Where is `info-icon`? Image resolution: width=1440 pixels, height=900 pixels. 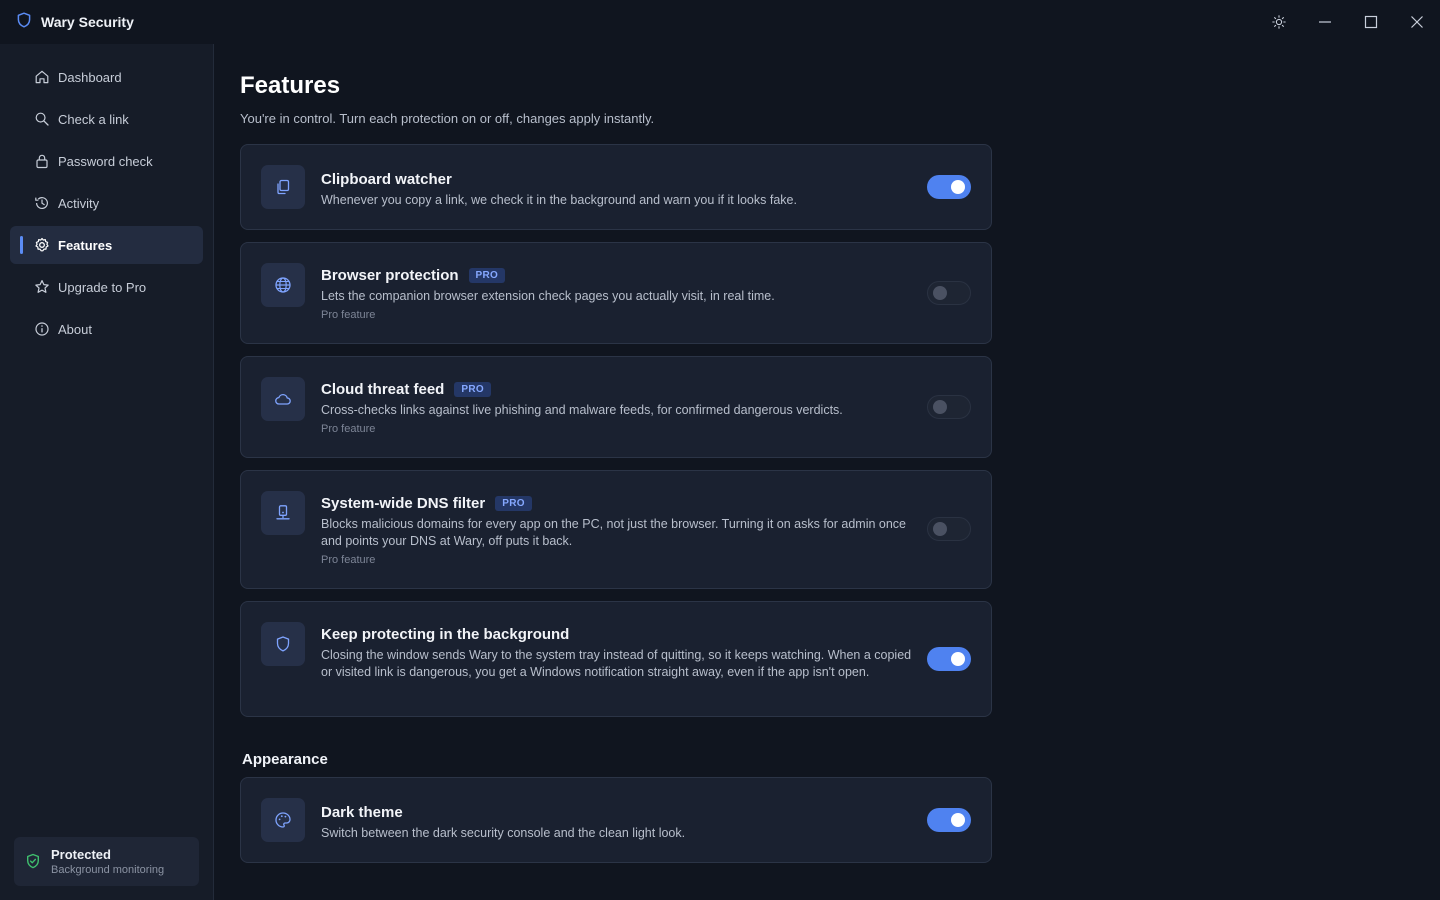
info-icon is located at coordinates (42, 329).